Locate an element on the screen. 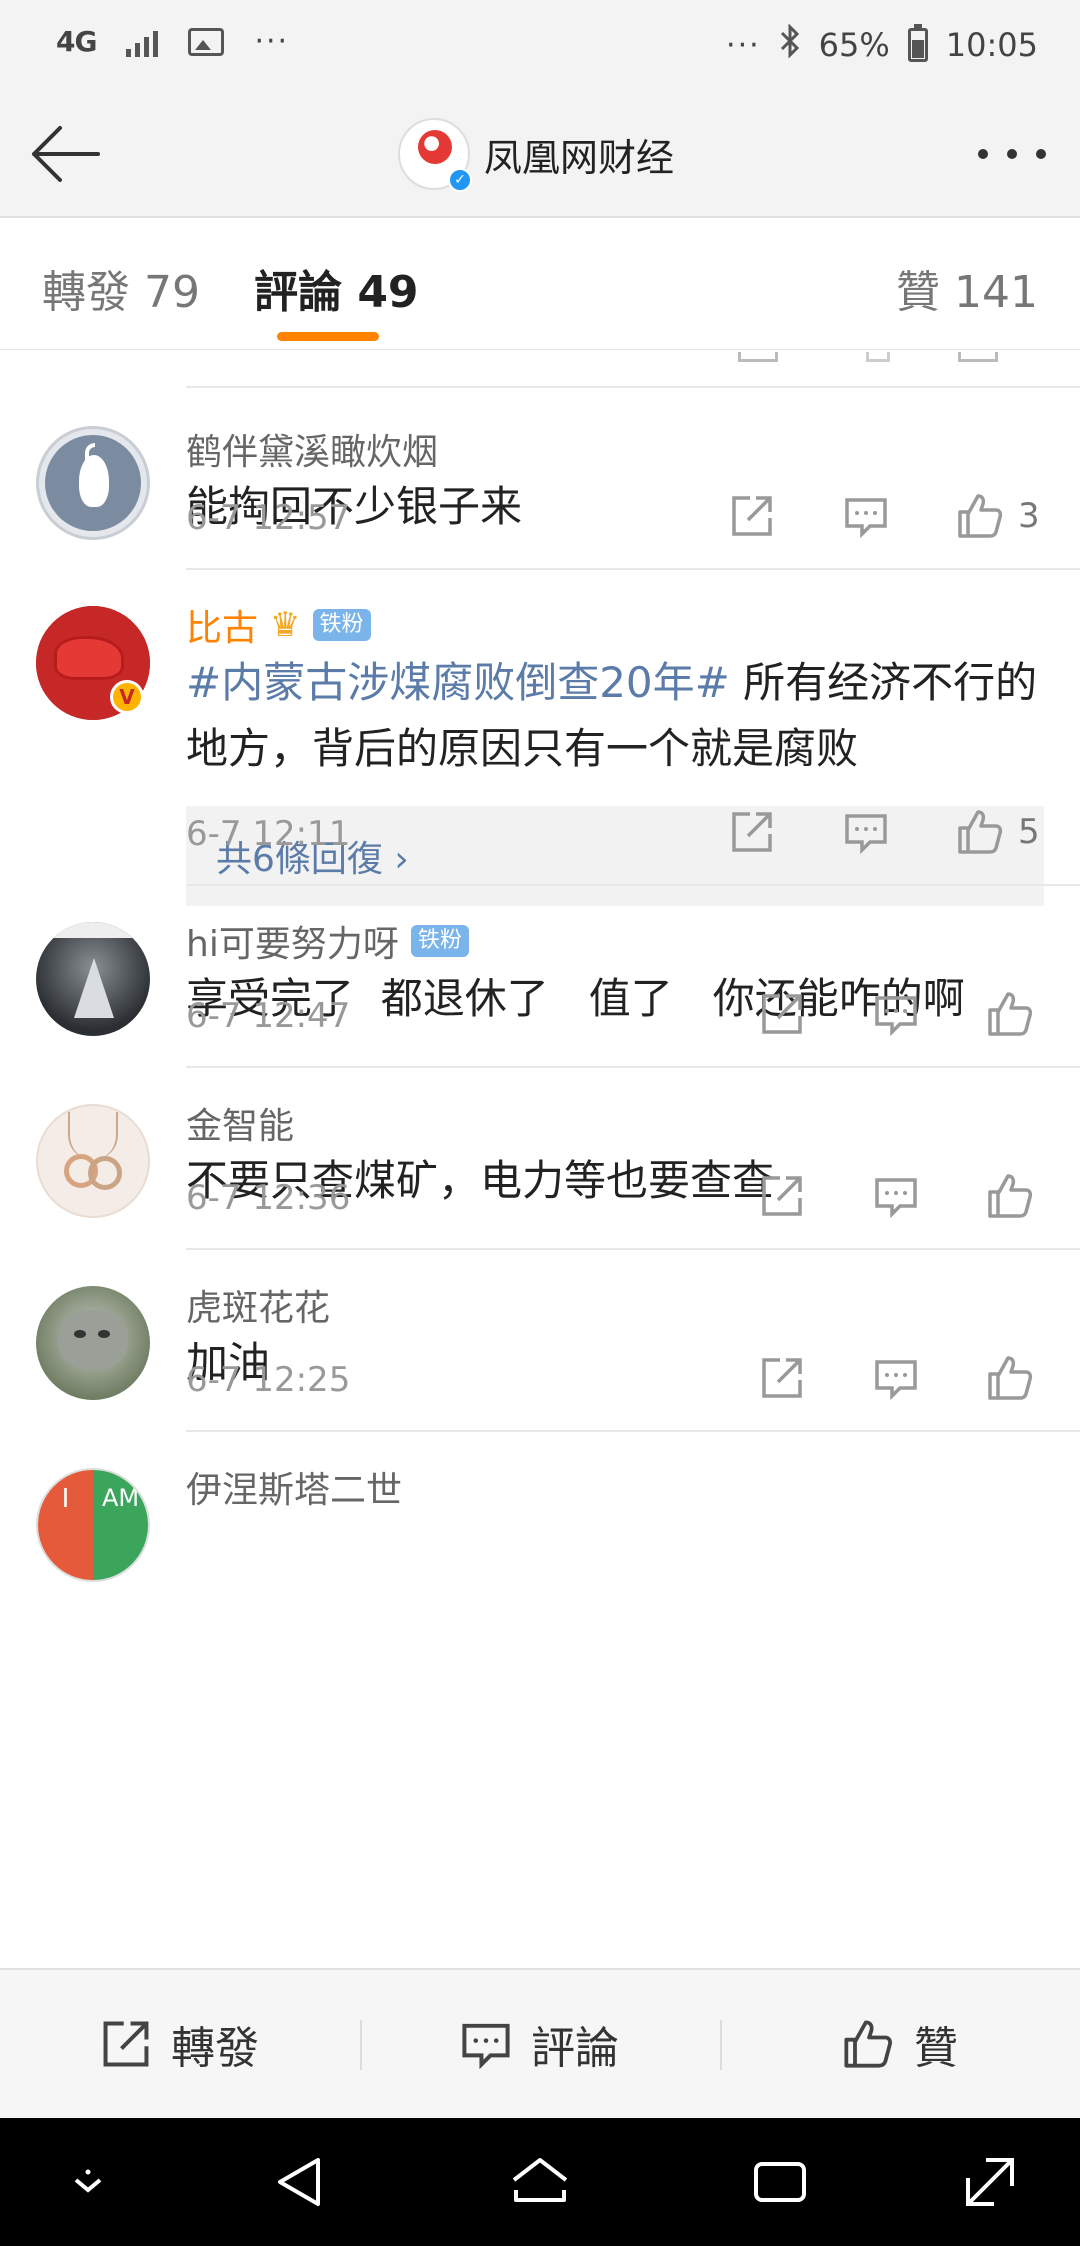 This screenshot has height=2246, width=1080. battery-icon is located at coordinates (917, 43).